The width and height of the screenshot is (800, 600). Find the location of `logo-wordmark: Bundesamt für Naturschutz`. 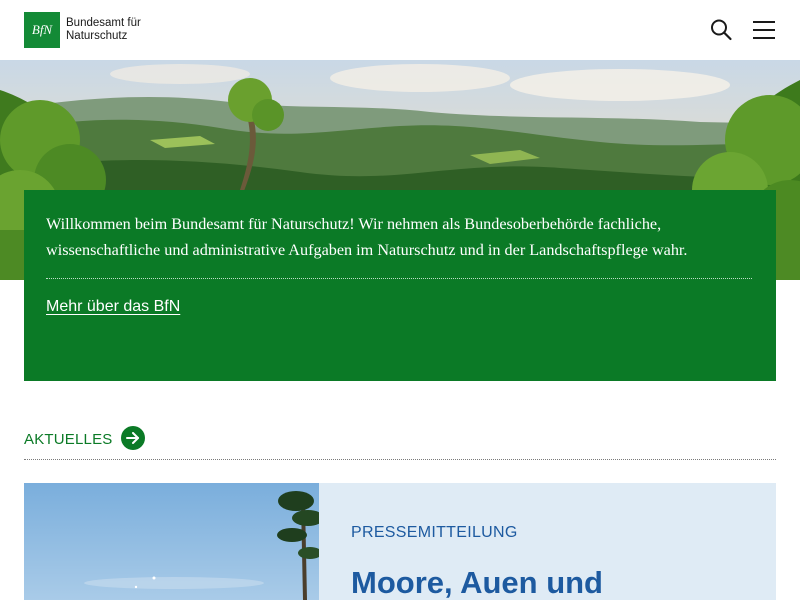

logo-wordmark: Bundesamt für Naturschutz is located at coordinates (103, 30).